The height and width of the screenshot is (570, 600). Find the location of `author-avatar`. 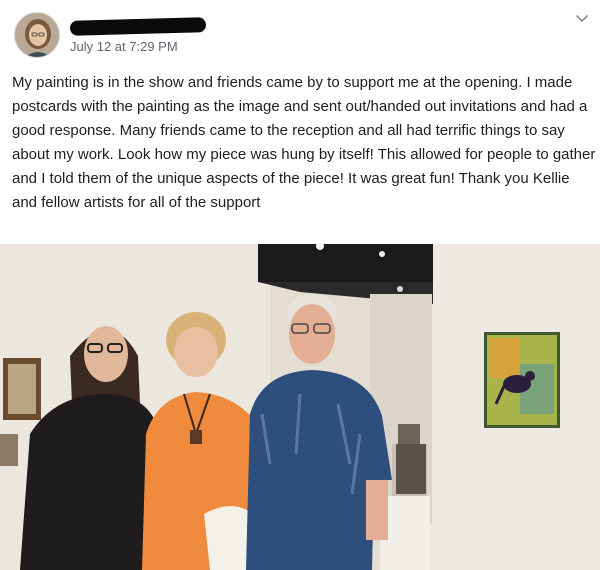

author-avatar is located at coordinates (37, 35).